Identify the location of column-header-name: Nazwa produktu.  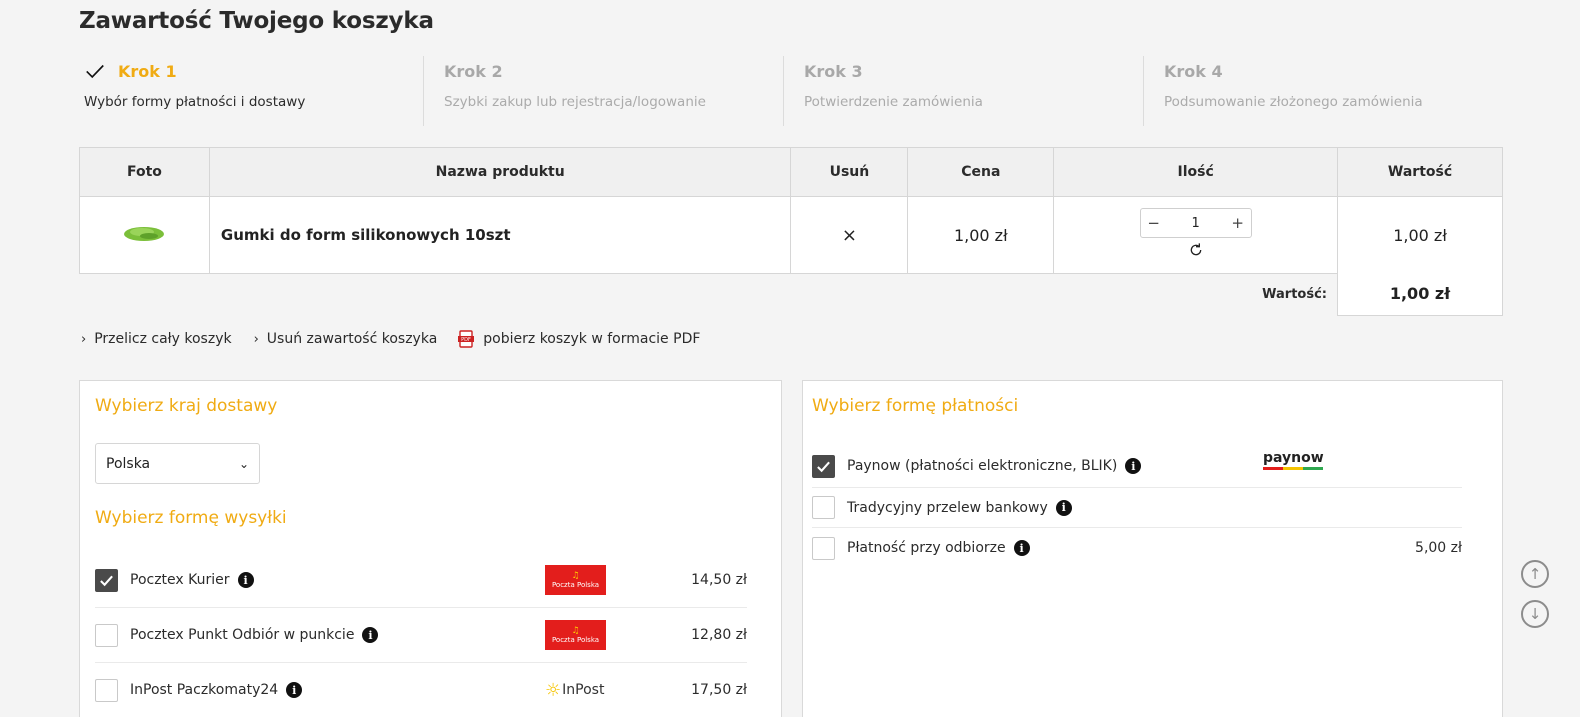
(500, 172).